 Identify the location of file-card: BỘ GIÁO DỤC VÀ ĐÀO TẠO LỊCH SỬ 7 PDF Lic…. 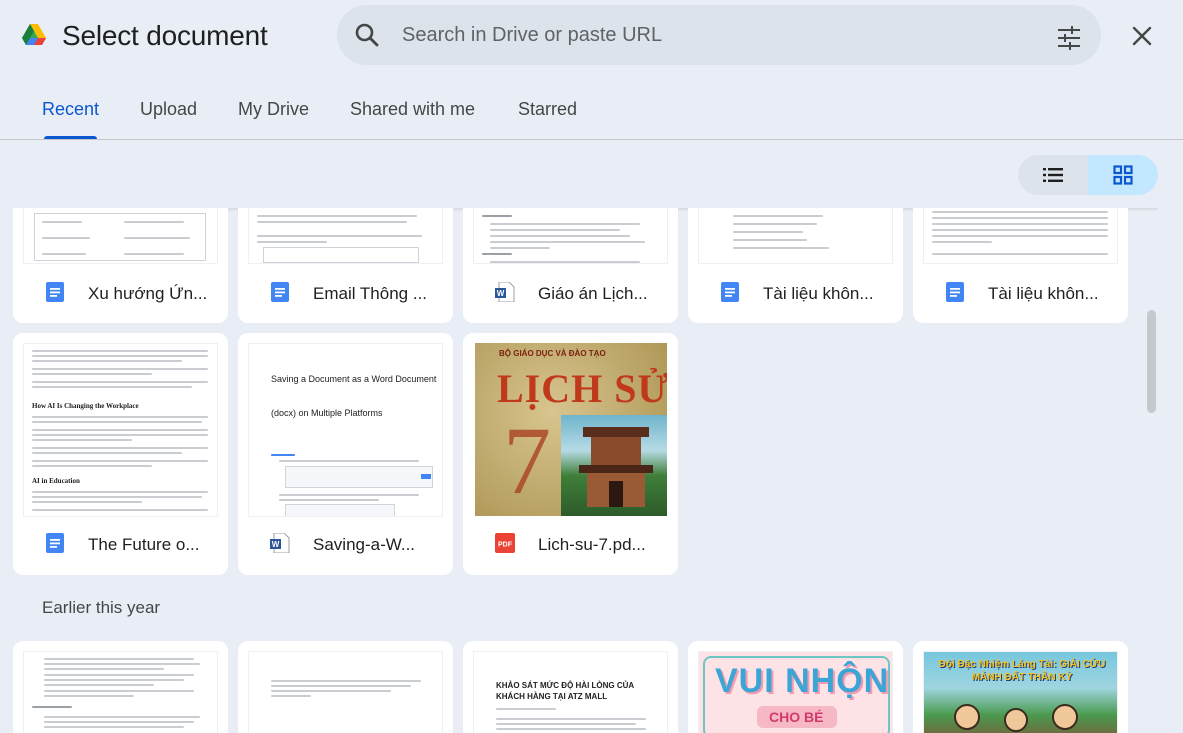
(570, 454).